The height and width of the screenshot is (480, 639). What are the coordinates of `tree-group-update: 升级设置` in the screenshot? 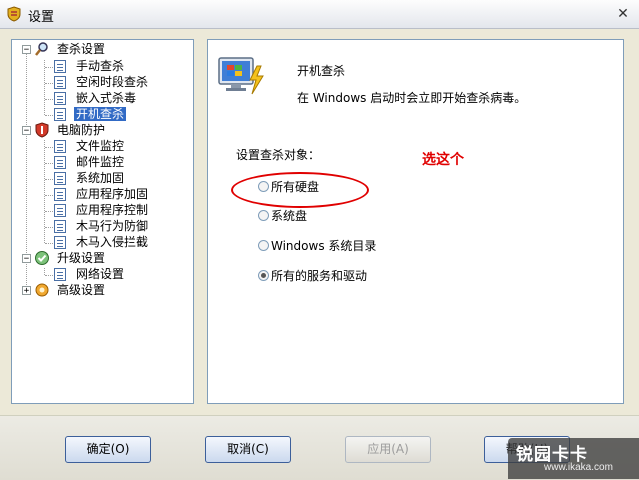 It's located at (81, 258).